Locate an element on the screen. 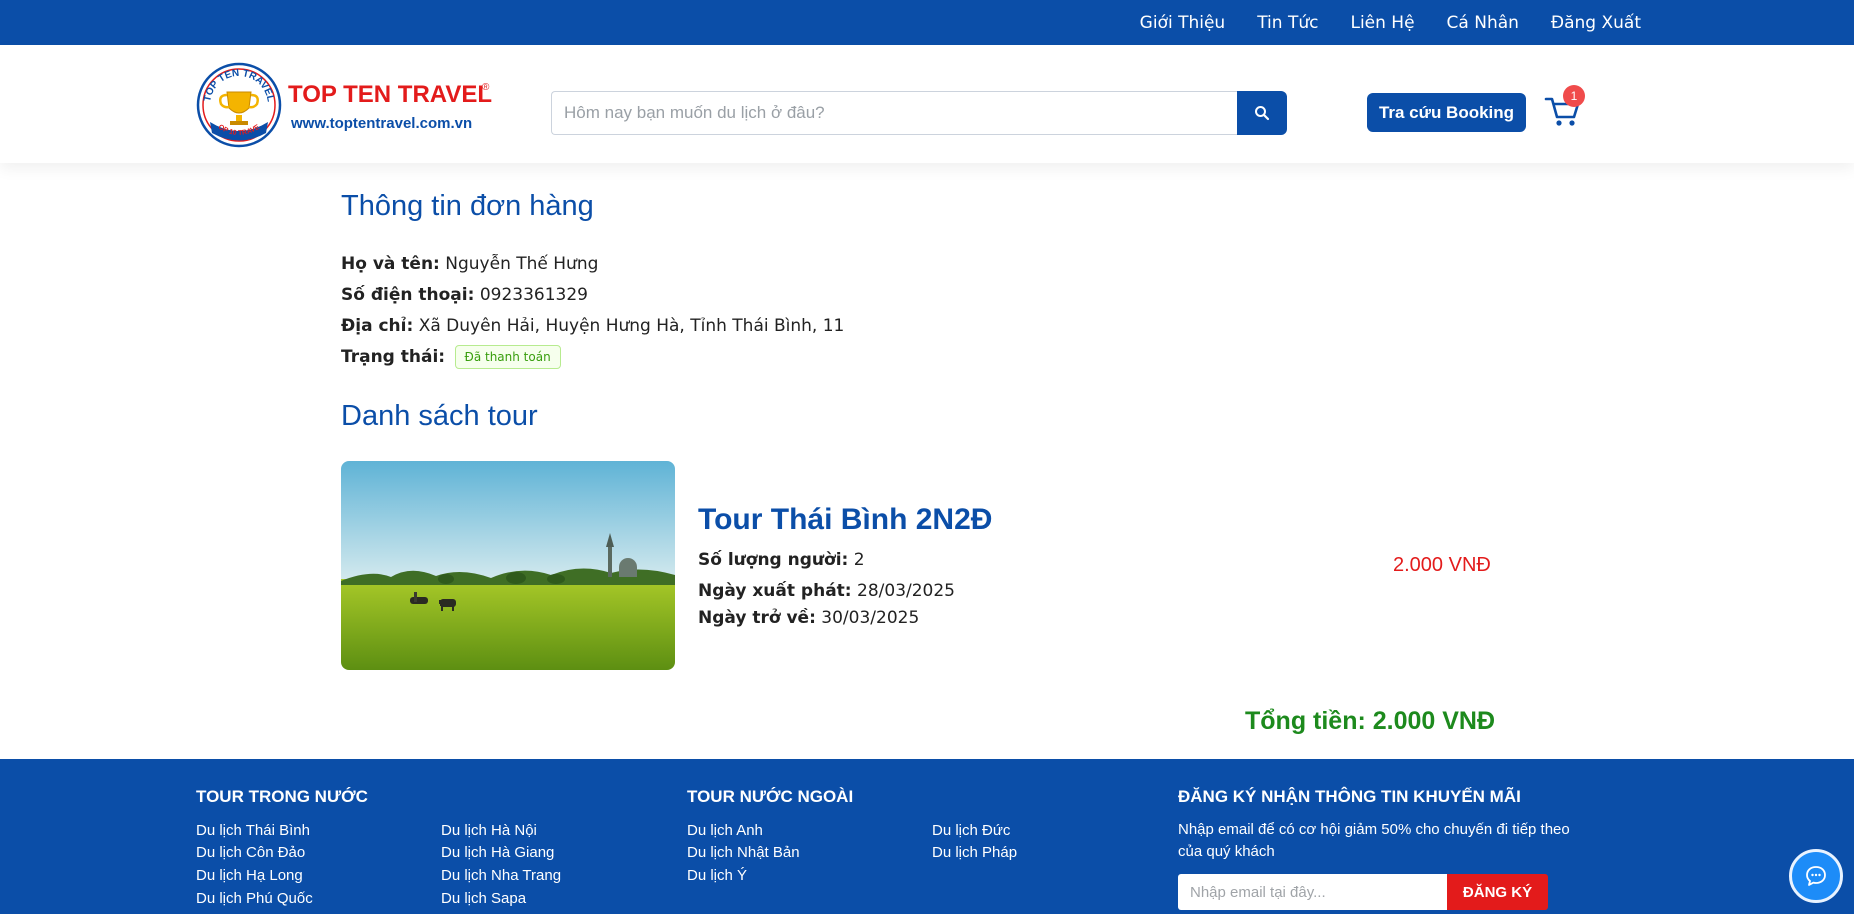 The image size is (1854, 914). customer-phone-row: Số điện thoại: 0923361329 is located at coordinates (464, 295).